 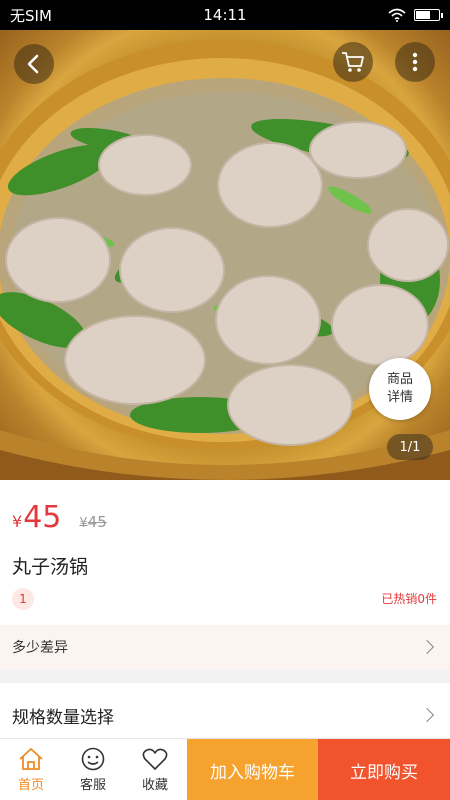 What do you see at coordinates (42, 517) in the screenshot?
I see `current-price: 45` at bounding box center [42, 517].